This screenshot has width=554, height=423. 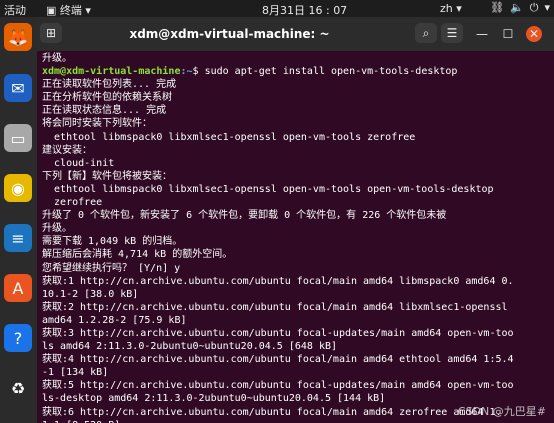 I want to click on terminal-title-bar: ⊞ xdm@xdm-virtual-machine: ~ ⌕ ☰ — ☐ ✕, so click(x=295, y=34).